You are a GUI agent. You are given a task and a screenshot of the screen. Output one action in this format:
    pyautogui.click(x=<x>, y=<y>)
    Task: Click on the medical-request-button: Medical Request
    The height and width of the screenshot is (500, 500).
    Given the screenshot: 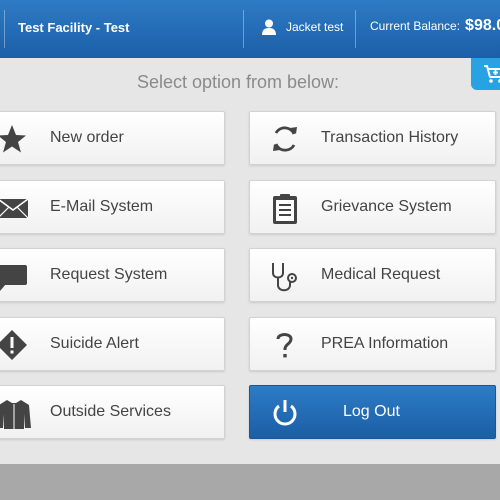 What is the action you would take?
    pyautogui.click(x=372, y=275)
    